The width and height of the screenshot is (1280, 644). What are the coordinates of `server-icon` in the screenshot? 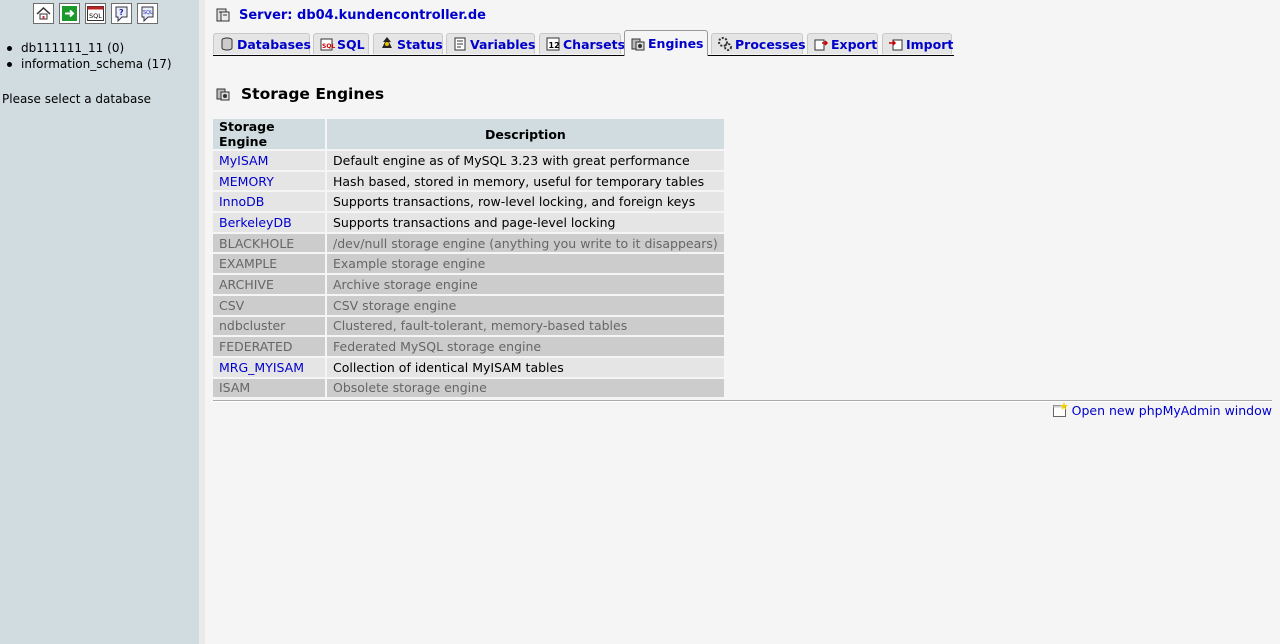 It's located at (223, 15).